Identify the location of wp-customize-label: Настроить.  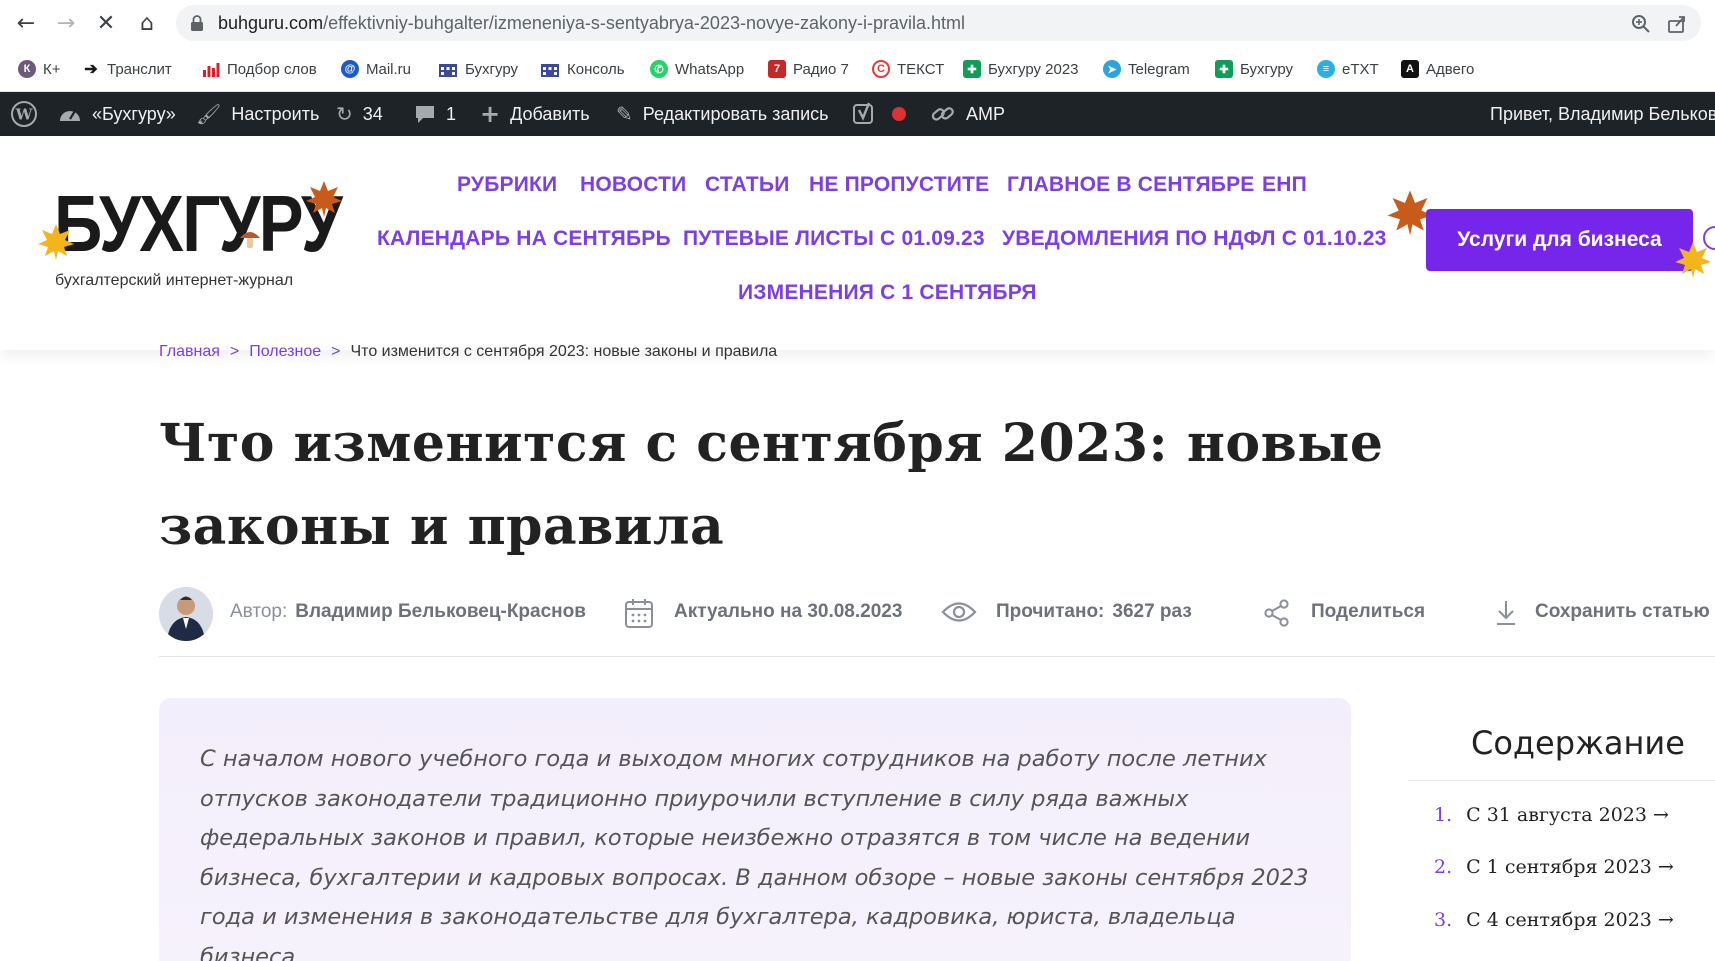
(275, 113).